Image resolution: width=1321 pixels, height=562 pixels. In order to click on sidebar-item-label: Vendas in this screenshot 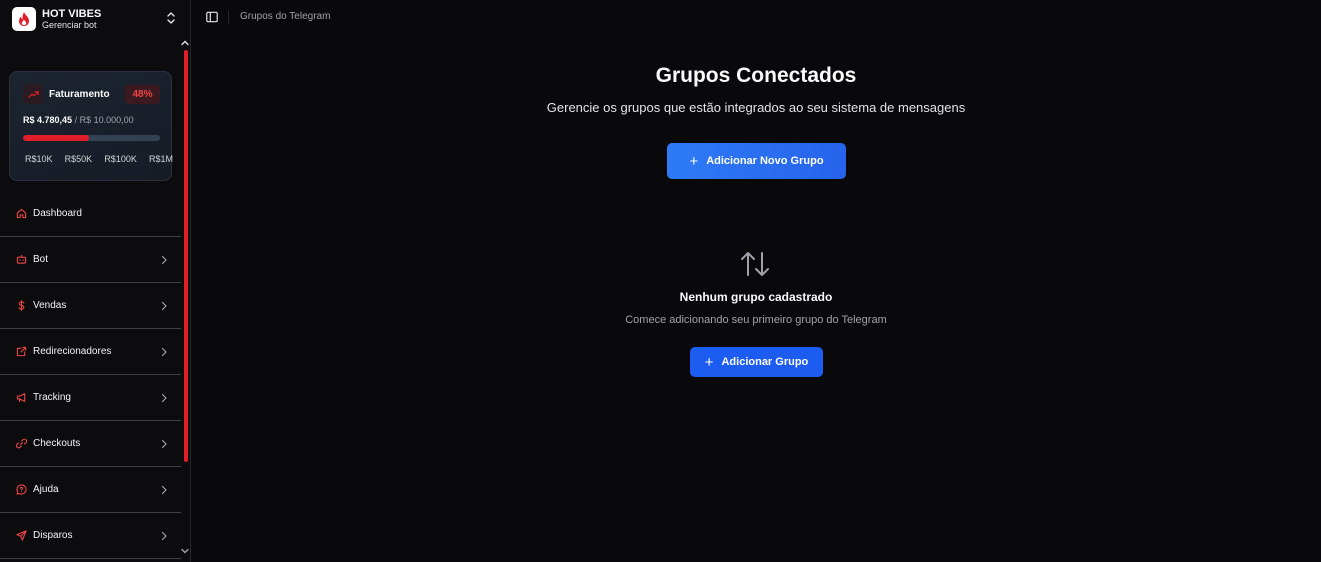, I will do `click(50, 305)`.